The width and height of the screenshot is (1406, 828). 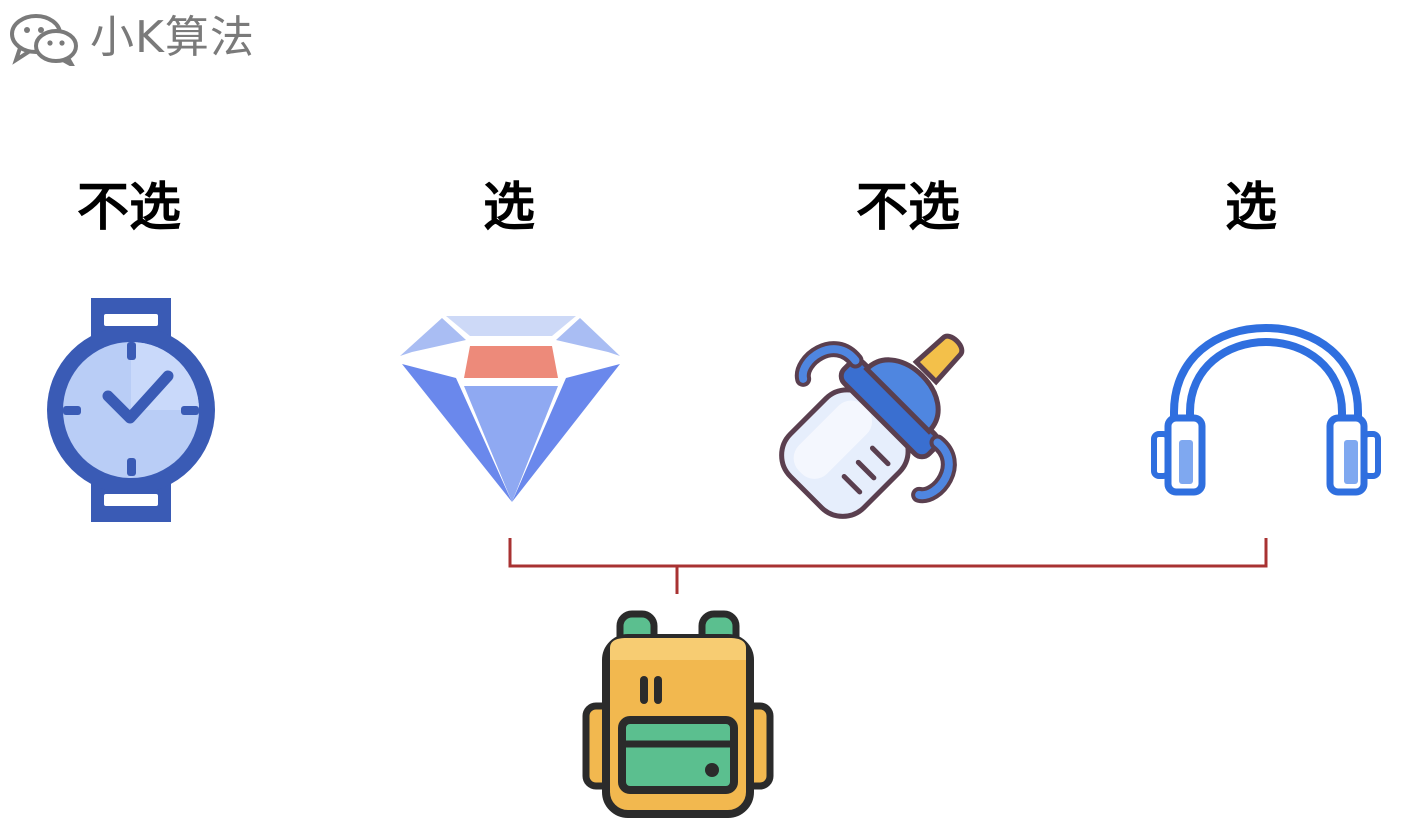 What do you see at coordinates (509, 208) in the screenshot?
I see `item-label-diamond: 选` at bounding box center [509, 208].